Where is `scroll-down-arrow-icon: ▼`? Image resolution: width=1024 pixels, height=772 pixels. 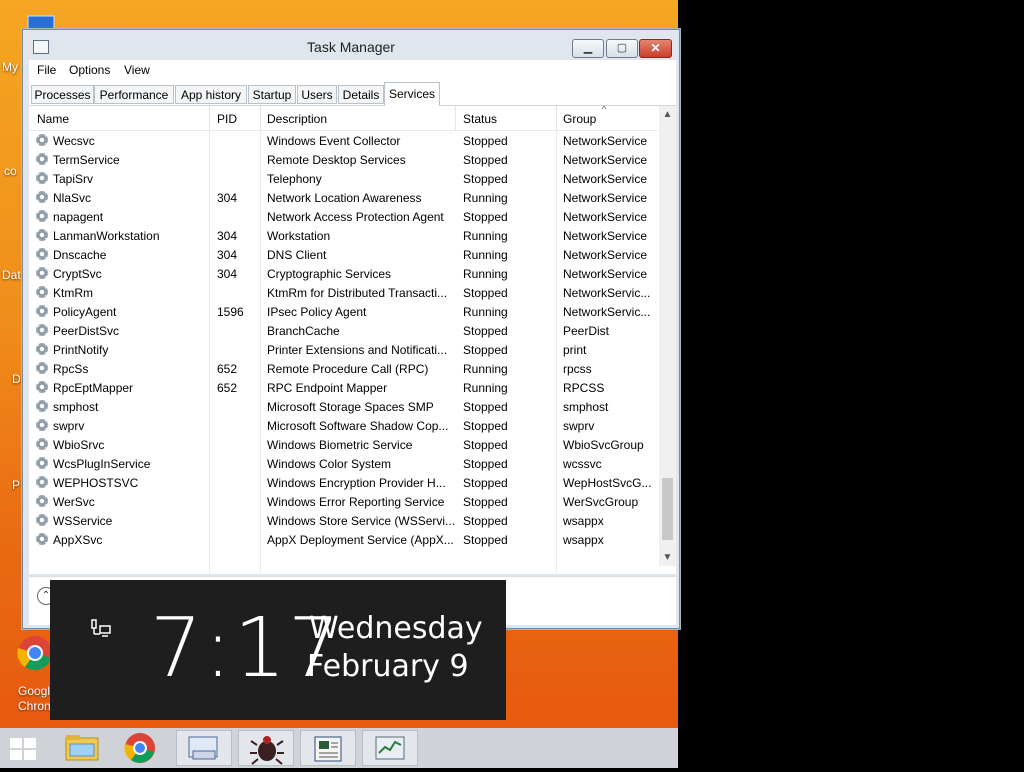 scroll-down-arrow-icon: ▼ is located at coordinates (667, 557).